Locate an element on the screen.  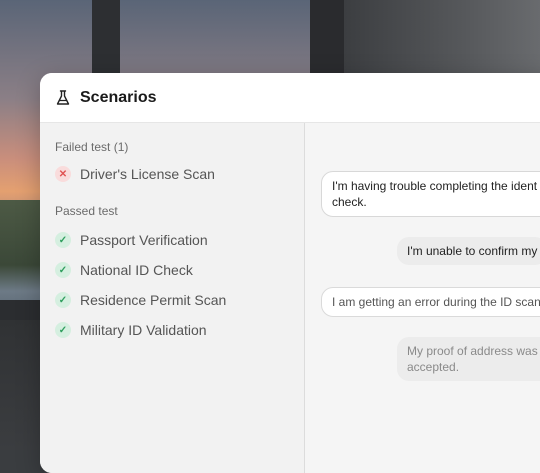
panel-header: Scenarios is located at coordinates (290, 98).